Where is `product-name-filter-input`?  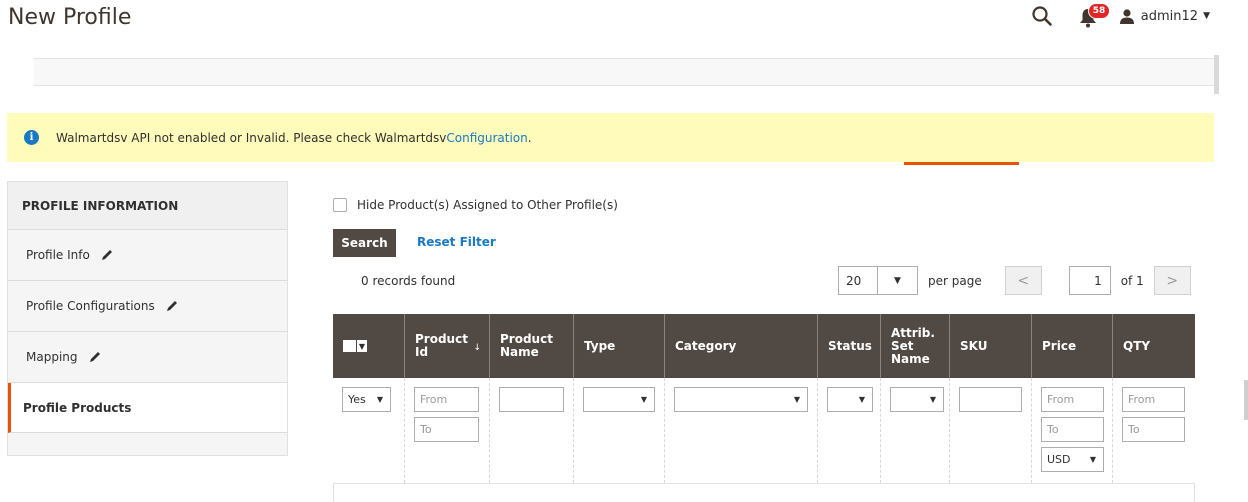
product-name-filter-input is located at coordinates (531, 399).